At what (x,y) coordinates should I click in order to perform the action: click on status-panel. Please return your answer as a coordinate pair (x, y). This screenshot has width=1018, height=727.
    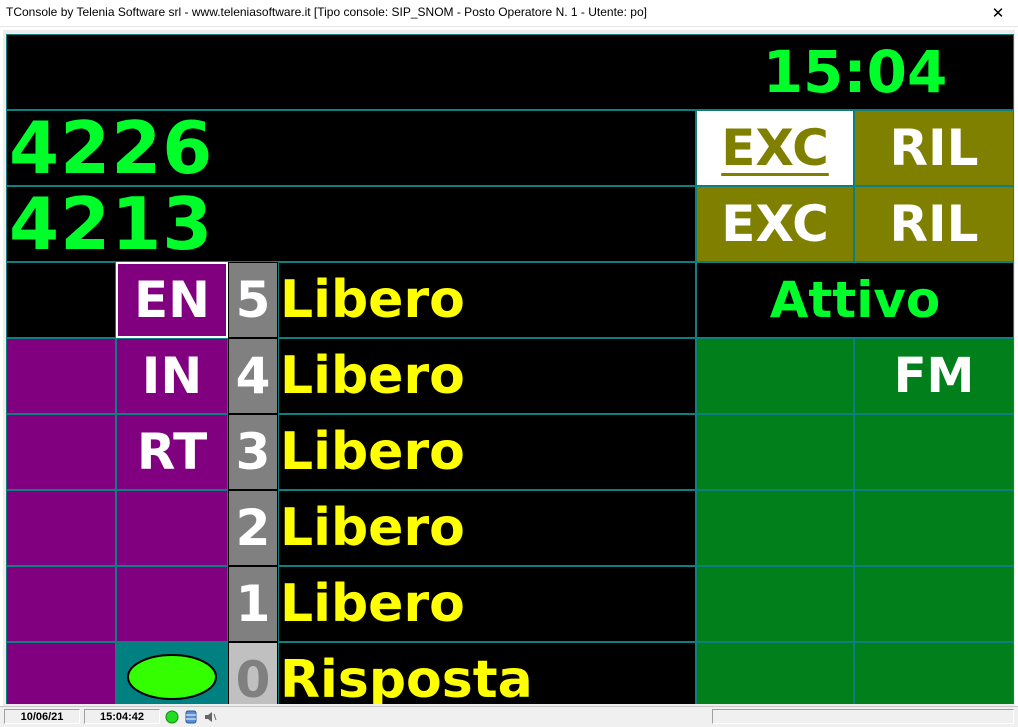
    Looking at the image, I should click on (863, 716).